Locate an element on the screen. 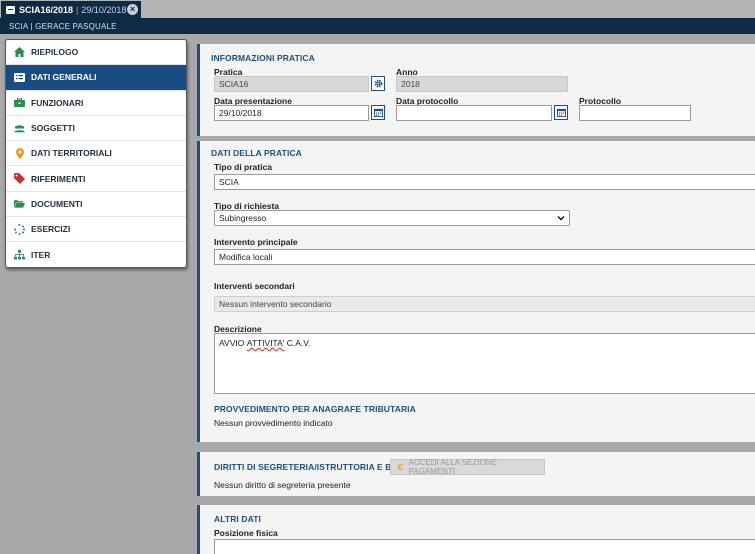  section-title: ALTRI DATI is located at coordinates (237, 519).